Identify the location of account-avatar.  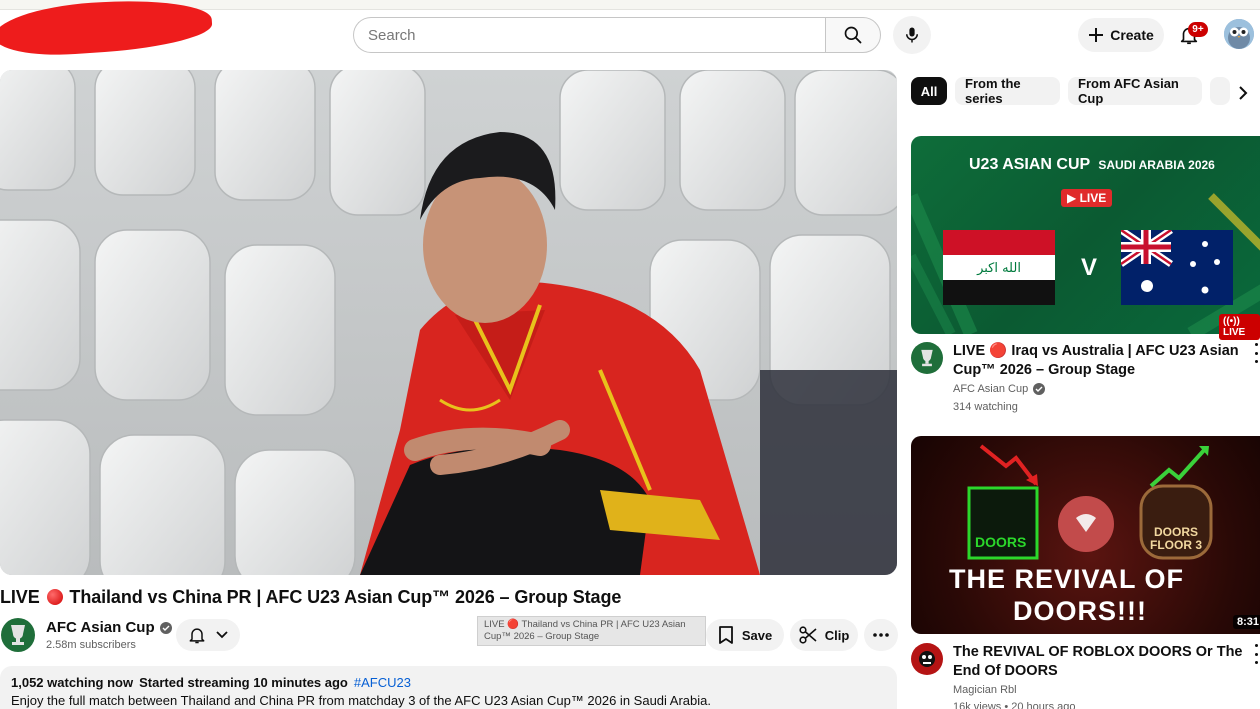
(1239, 34).